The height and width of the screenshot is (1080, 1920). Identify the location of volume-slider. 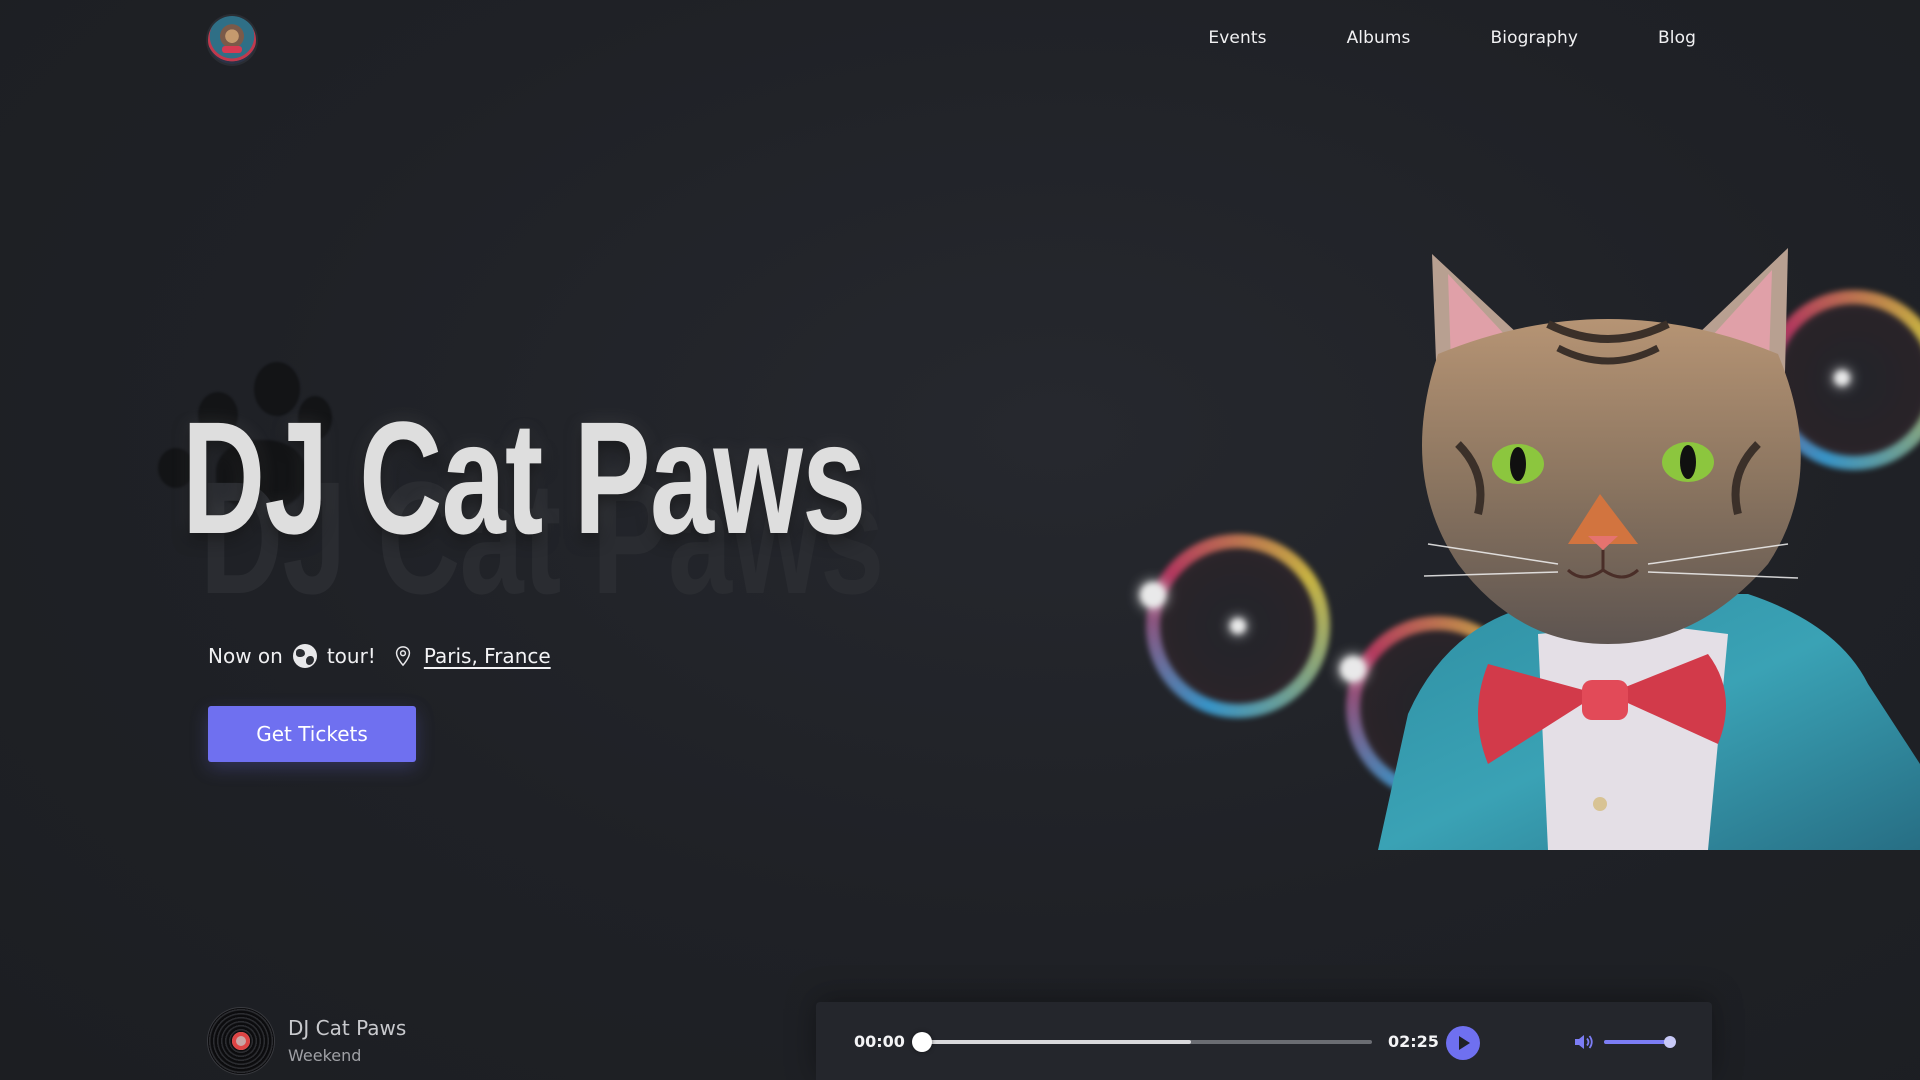
(1640, 1042).